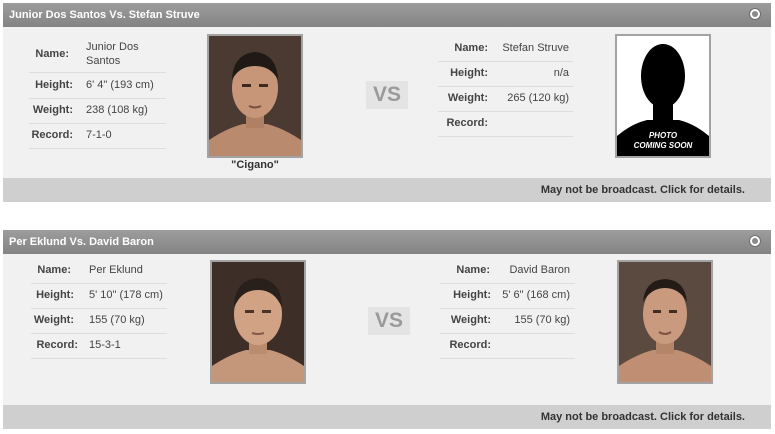 This screenshot has height=434, width=775. Describe the element at coordinates (507, 271) in the screenshot. I see `fighter2-name-row: Name: David Baron` at that location.